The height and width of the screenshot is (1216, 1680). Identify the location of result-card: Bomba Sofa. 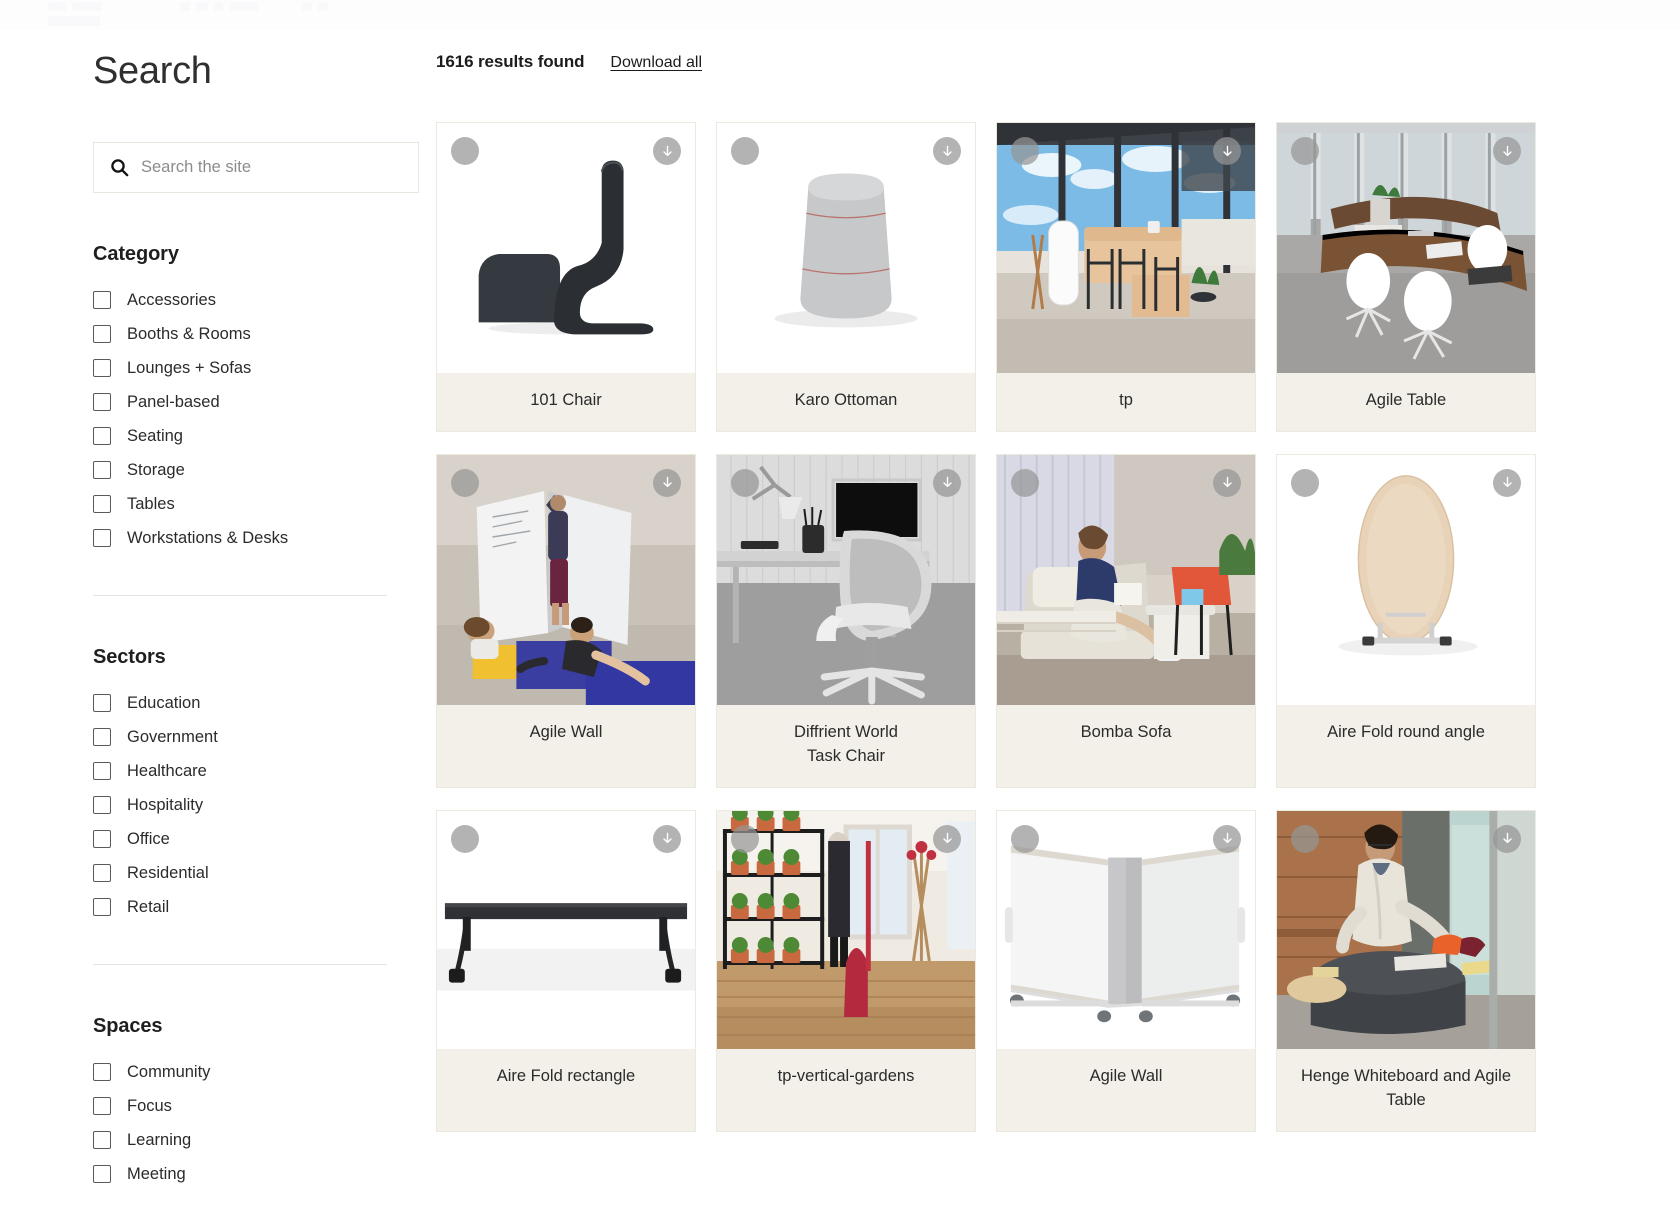
(1126, 620).